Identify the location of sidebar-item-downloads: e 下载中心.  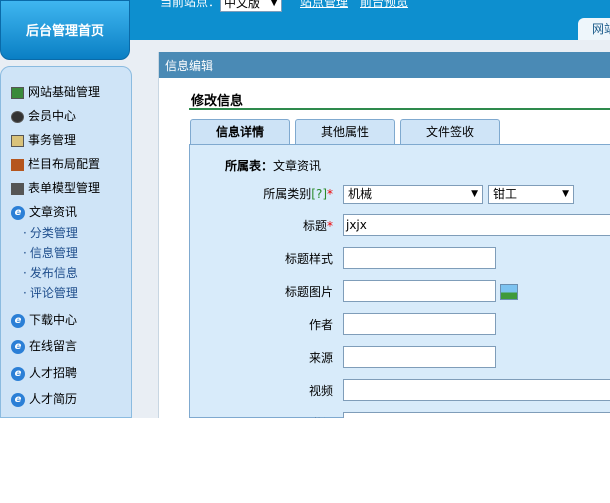
(44, 320).